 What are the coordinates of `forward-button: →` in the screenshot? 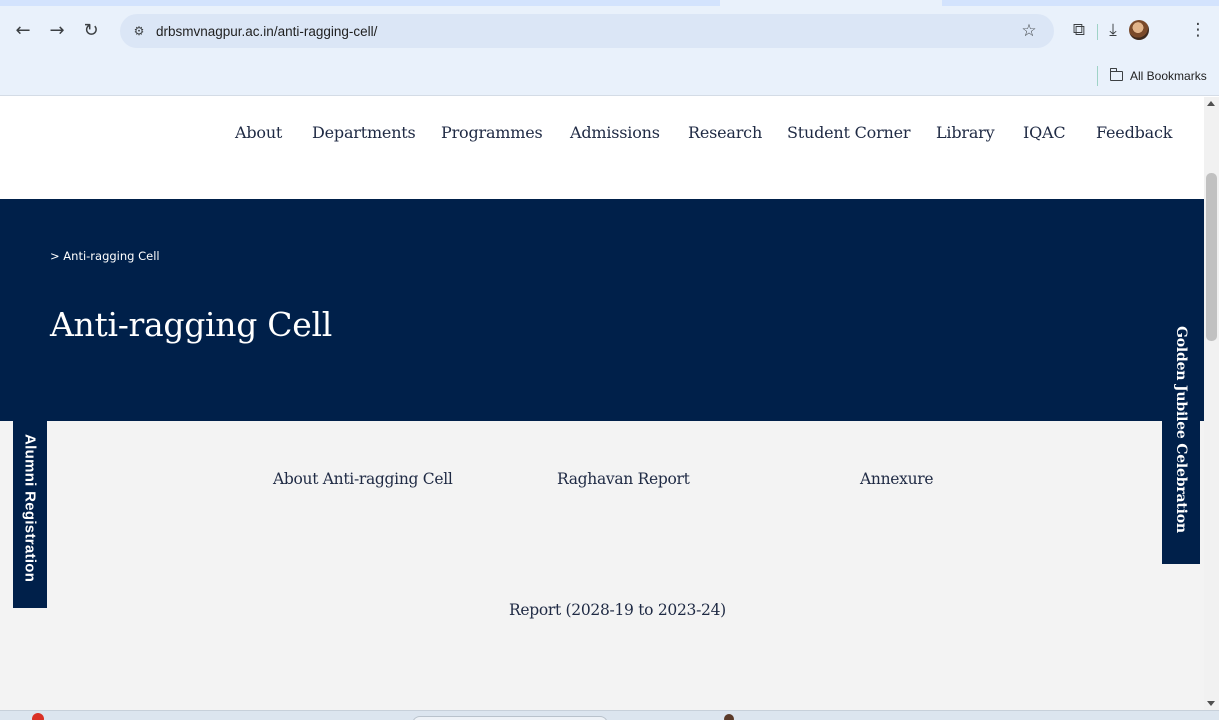 It's located at (57, 30).